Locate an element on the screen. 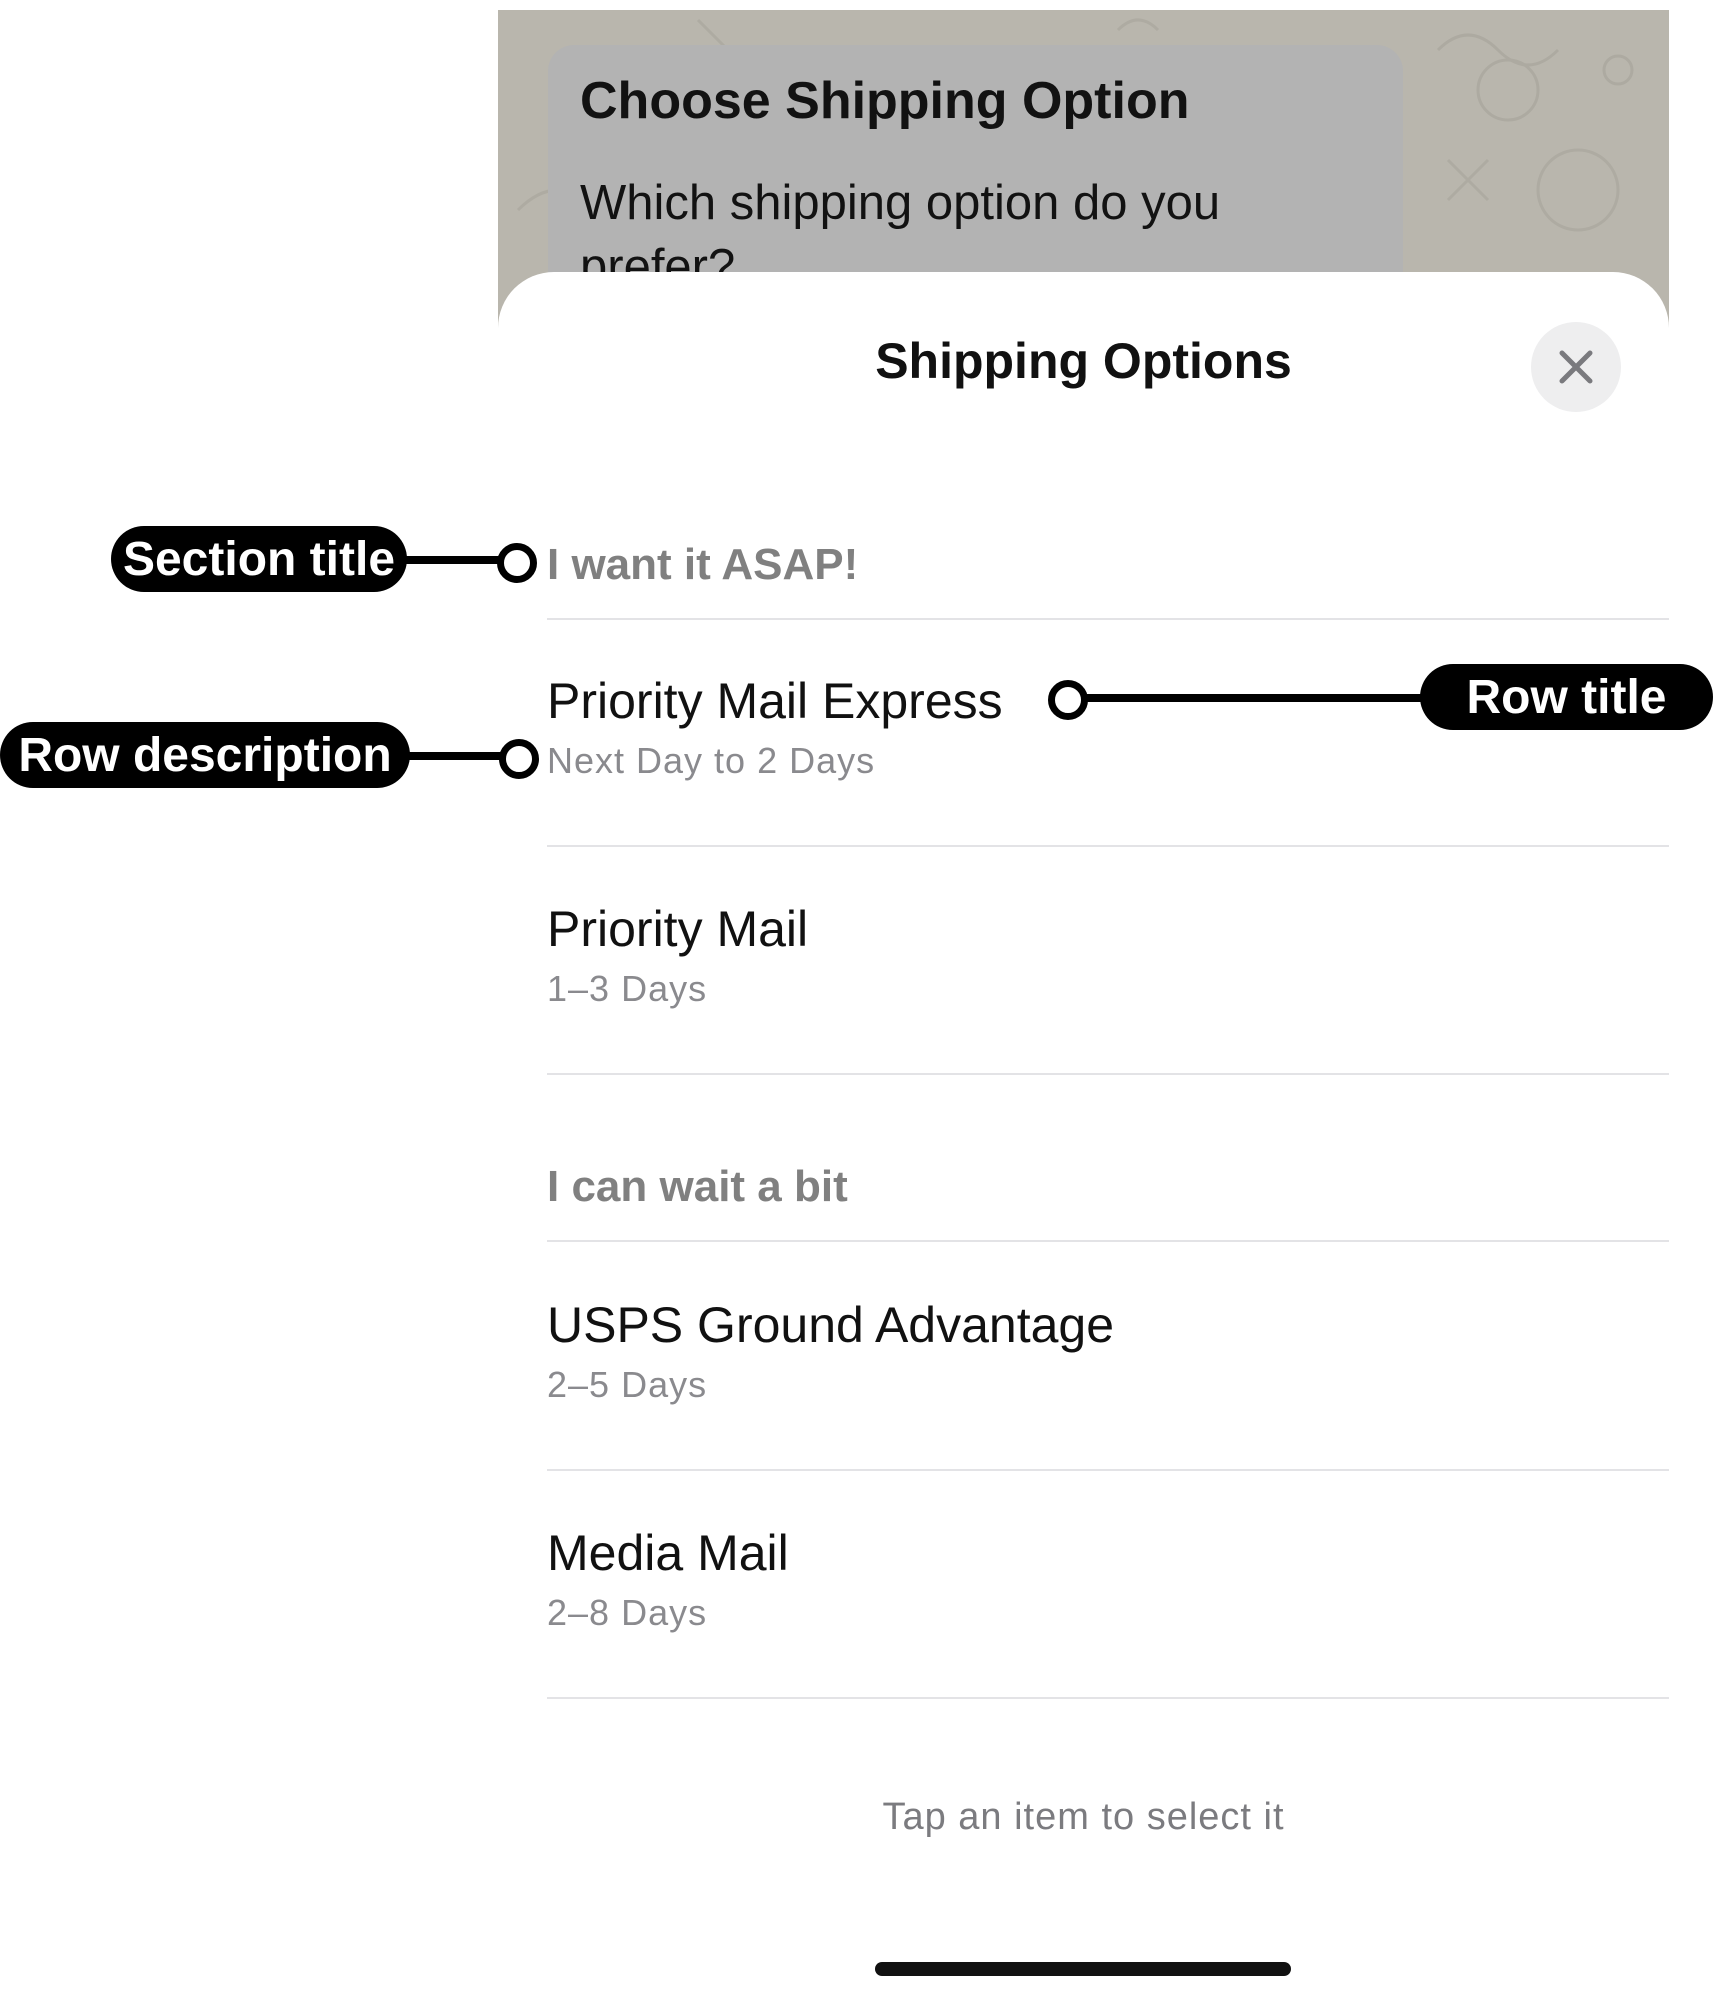 The image size is (1715, 2004). section-title: I can wait a bit is located at coordinates (697, 1186).